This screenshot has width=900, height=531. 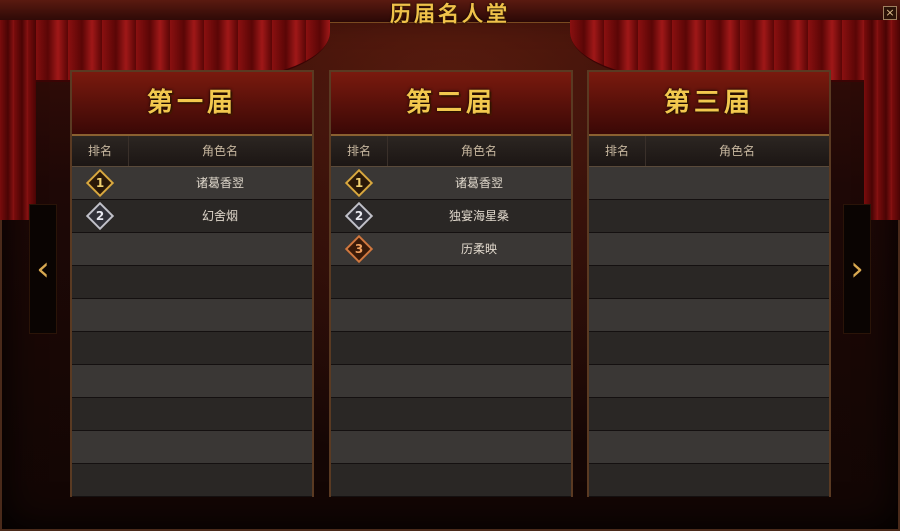 I want to click on chevron-left-icon: ‹, so click(x=43, y=269).